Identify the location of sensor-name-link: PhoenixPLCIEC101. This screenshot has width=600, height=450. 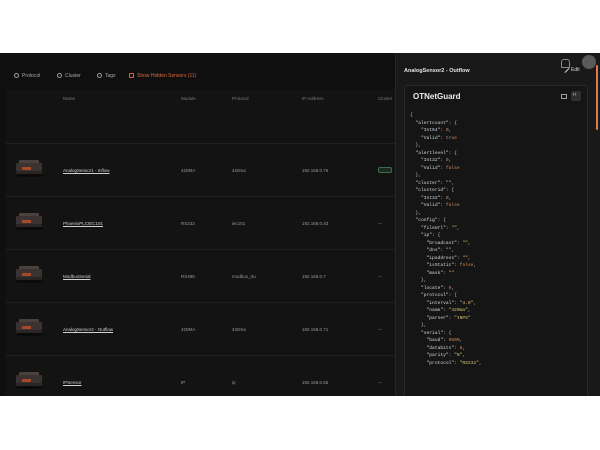
(83, 223).